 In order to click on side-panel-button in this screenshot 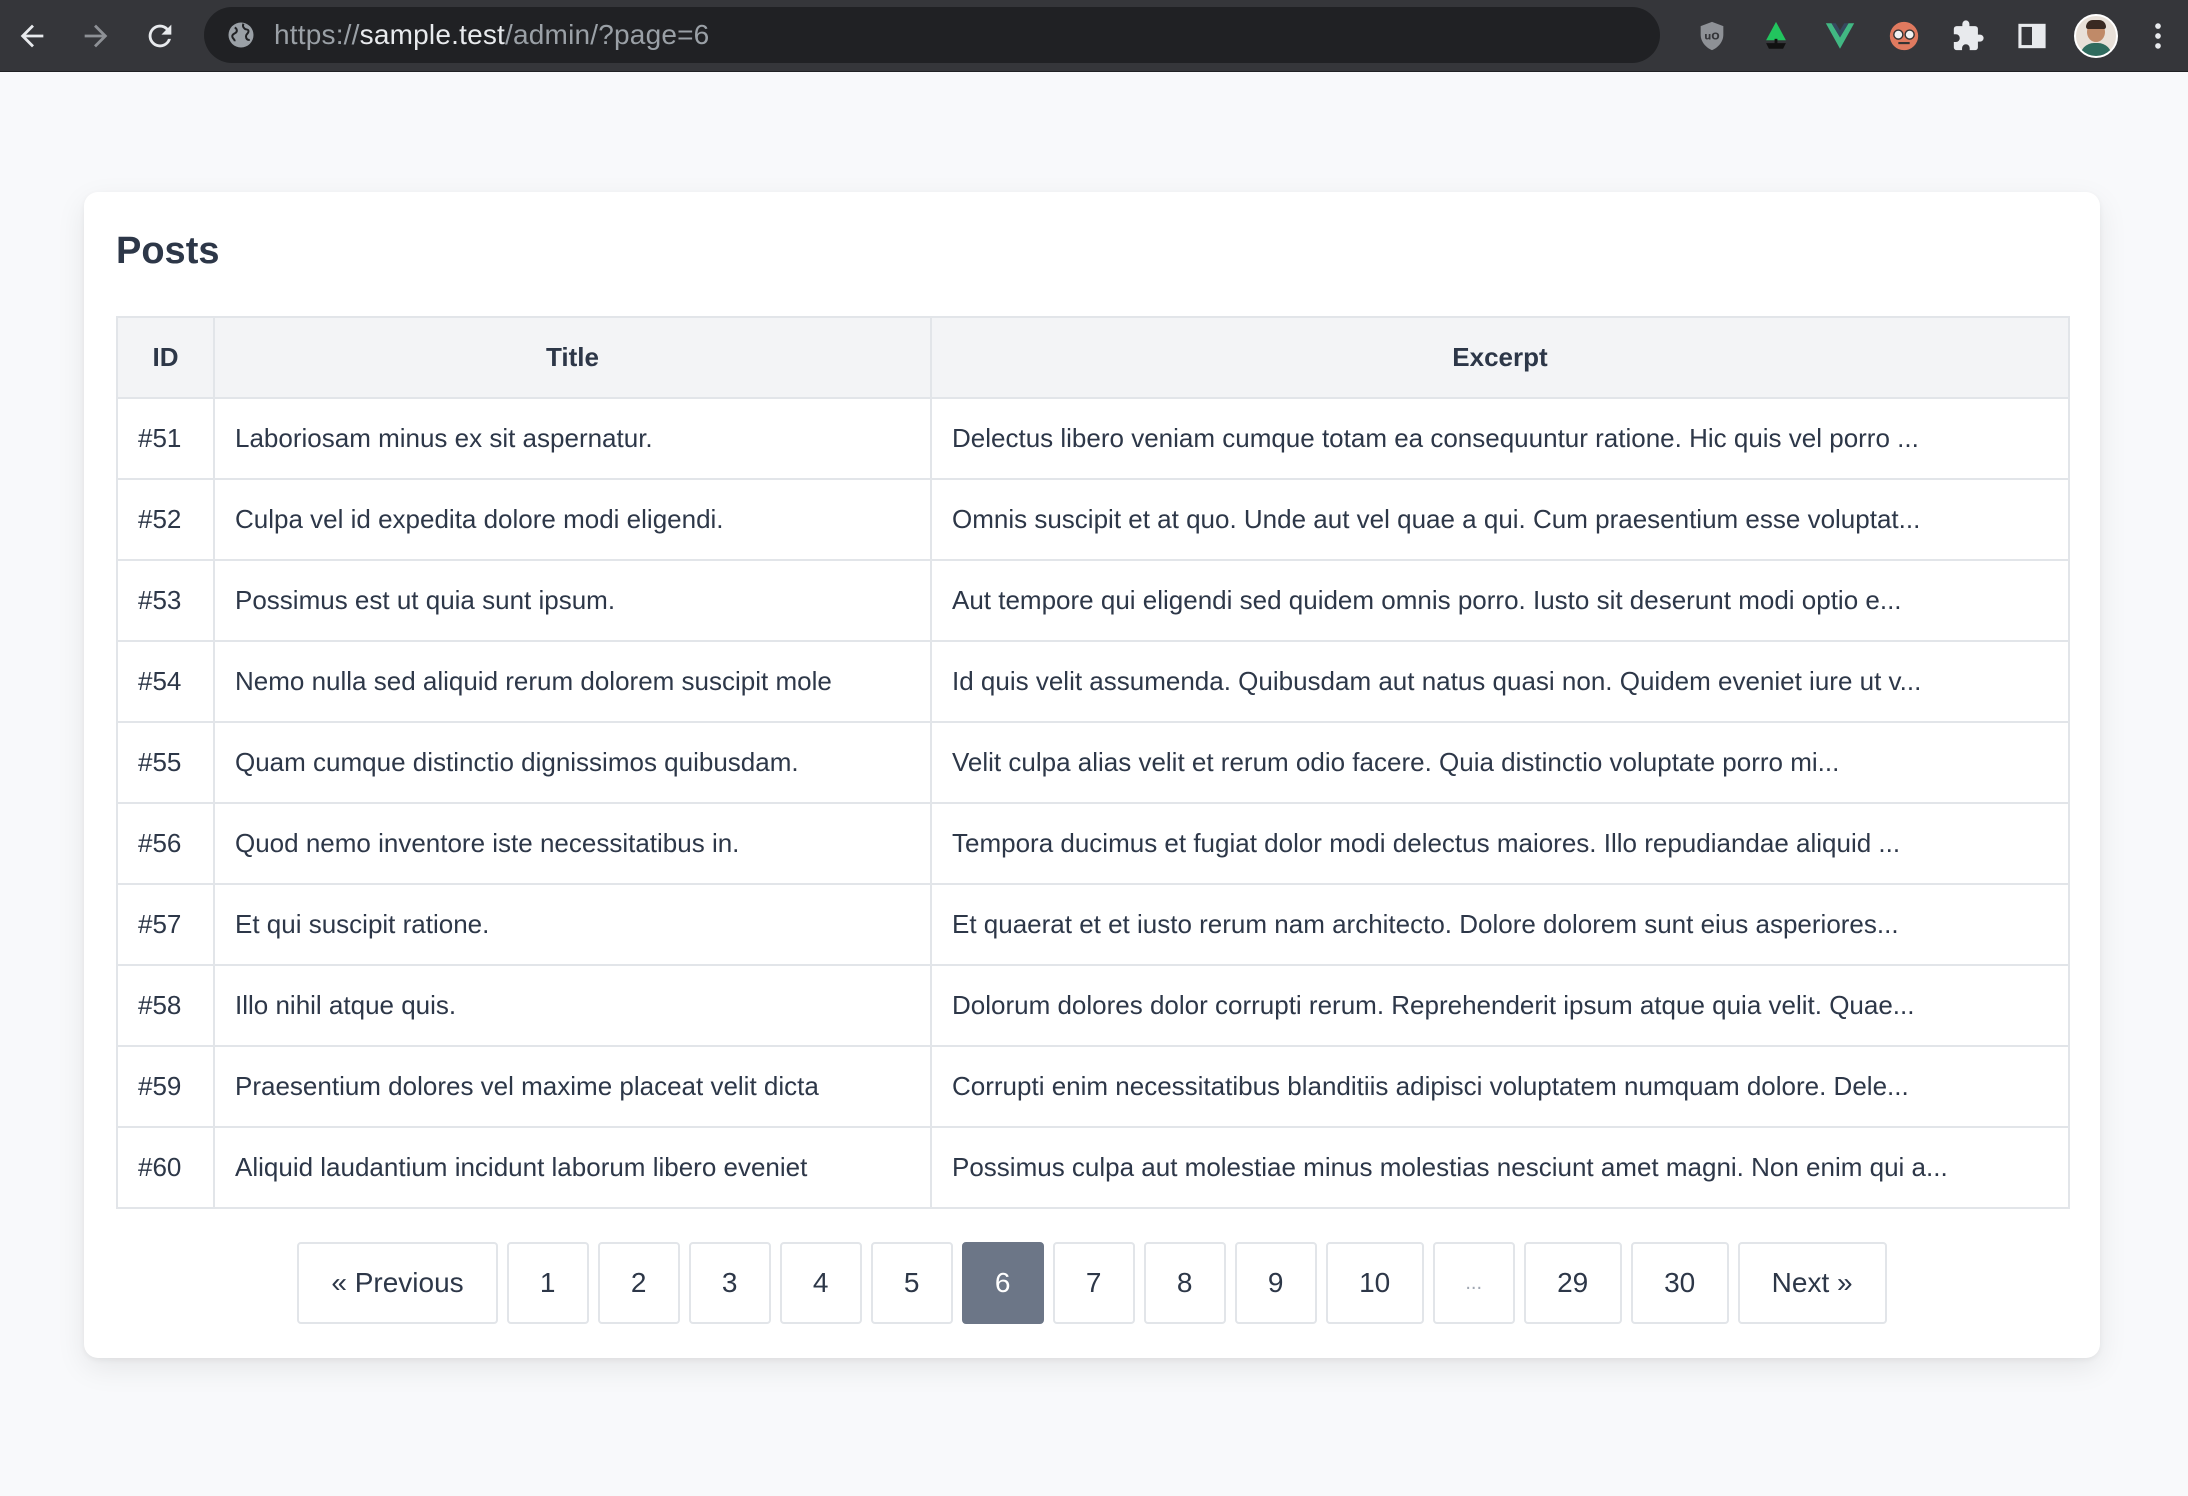, I will do `click(2032, 36)`.